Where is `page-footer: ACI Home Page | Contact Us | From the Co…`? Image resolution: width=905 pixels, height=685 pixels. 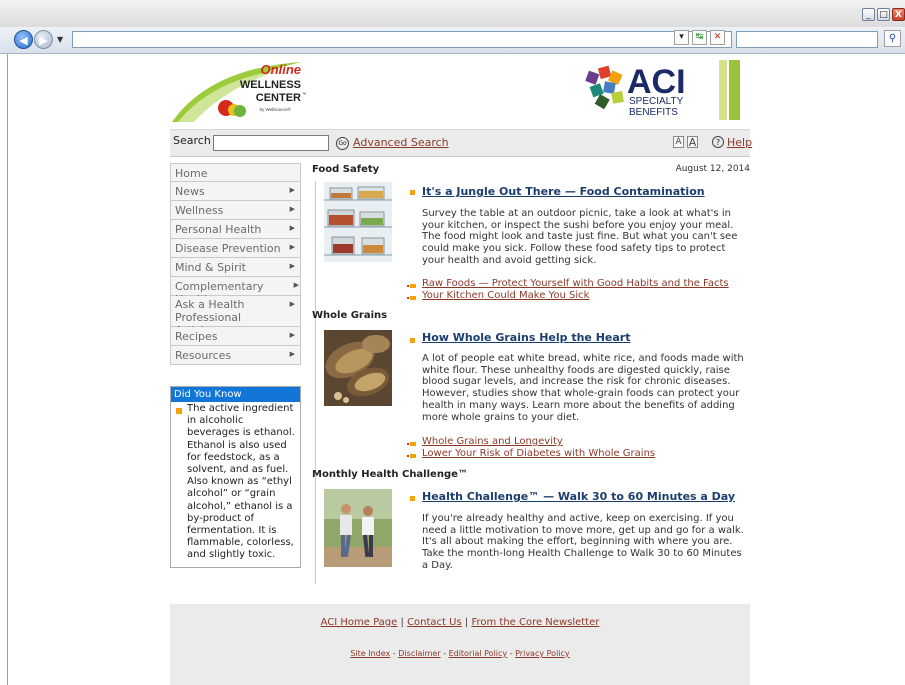
page-footer: ACI Home Page | Contact Us | From the Co… is located at coordinates (460, 644).